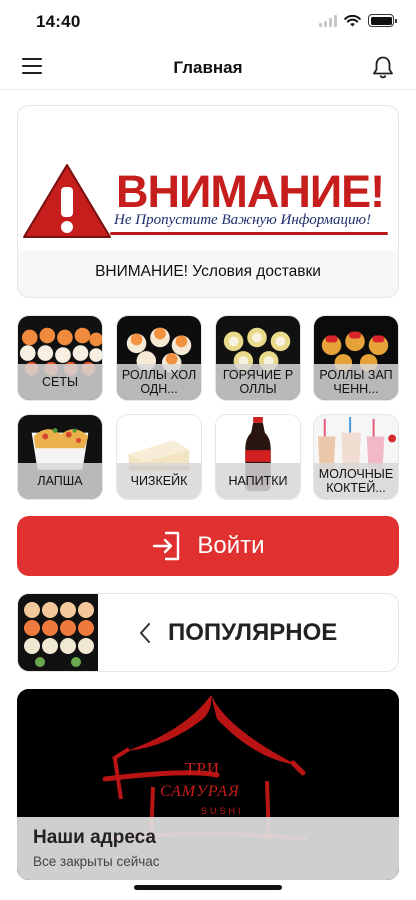 The image size is (416, 900). Describe the element at coordinates (258, 457) in the screenshot. I see `category-drinks: НАПИТКИ` at that location.